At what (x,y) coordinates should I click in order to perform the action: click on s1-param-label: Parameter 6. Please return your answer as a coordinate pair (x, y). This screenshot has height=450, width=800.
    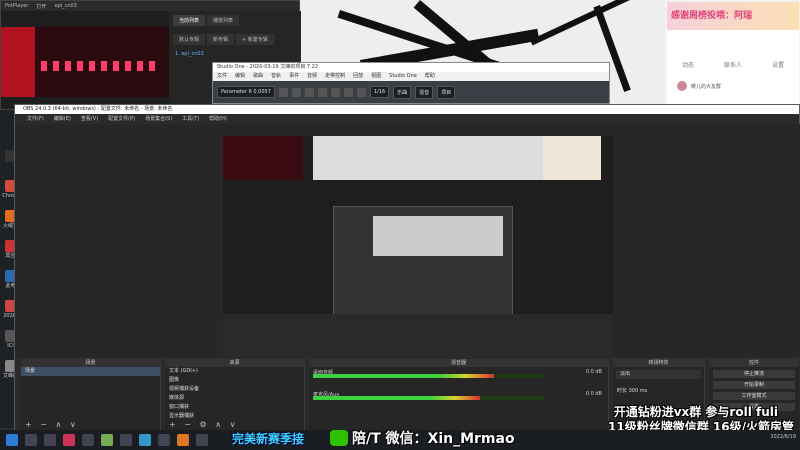
    Looking at the image, I should click on (236, 92).